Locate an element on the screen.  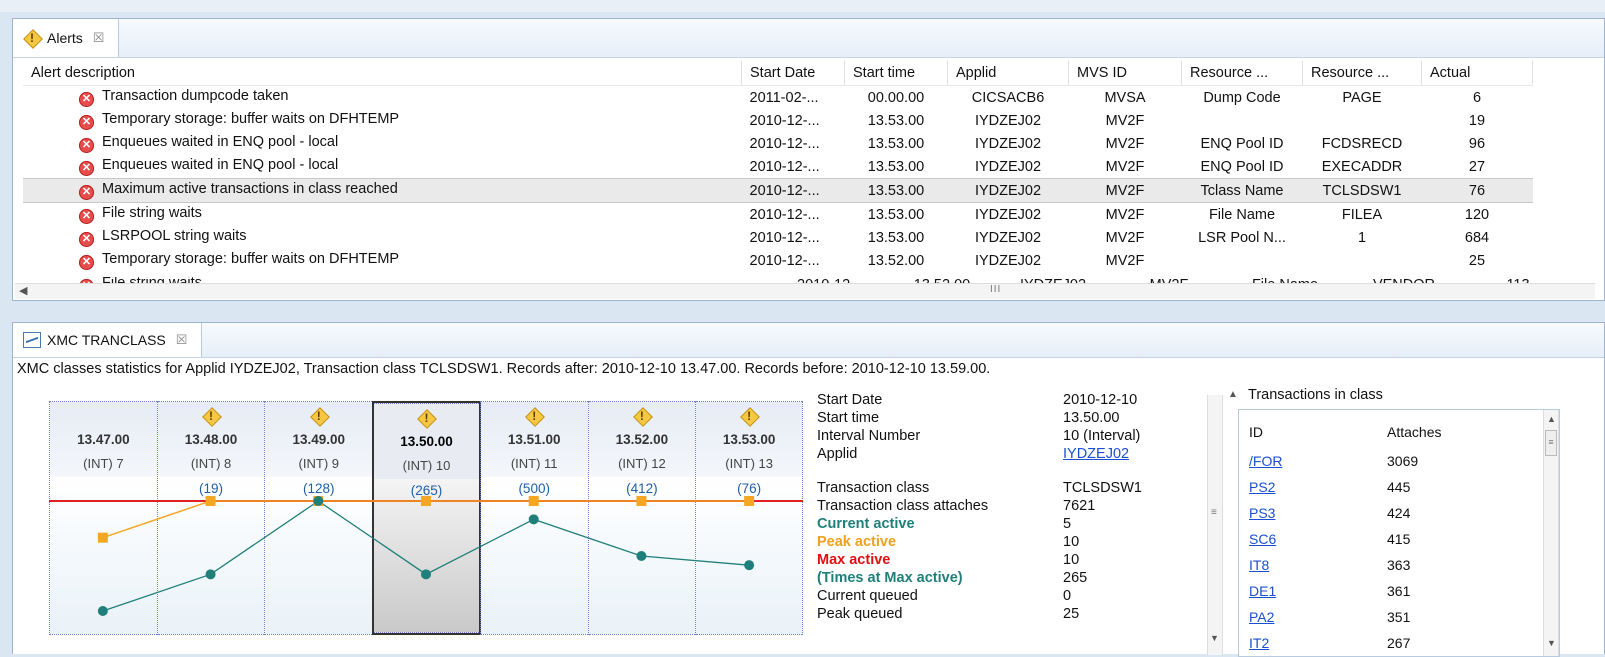
table-row: PA2 351 is located at coordinates (1343, 617).